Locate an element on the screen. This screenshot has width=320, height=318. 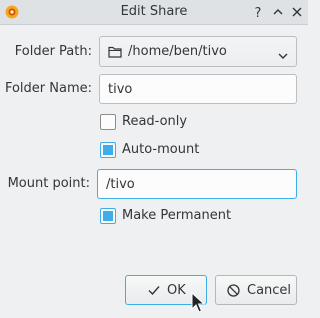
cancel-button-label: Cancel is located at coordinates (269, 290).